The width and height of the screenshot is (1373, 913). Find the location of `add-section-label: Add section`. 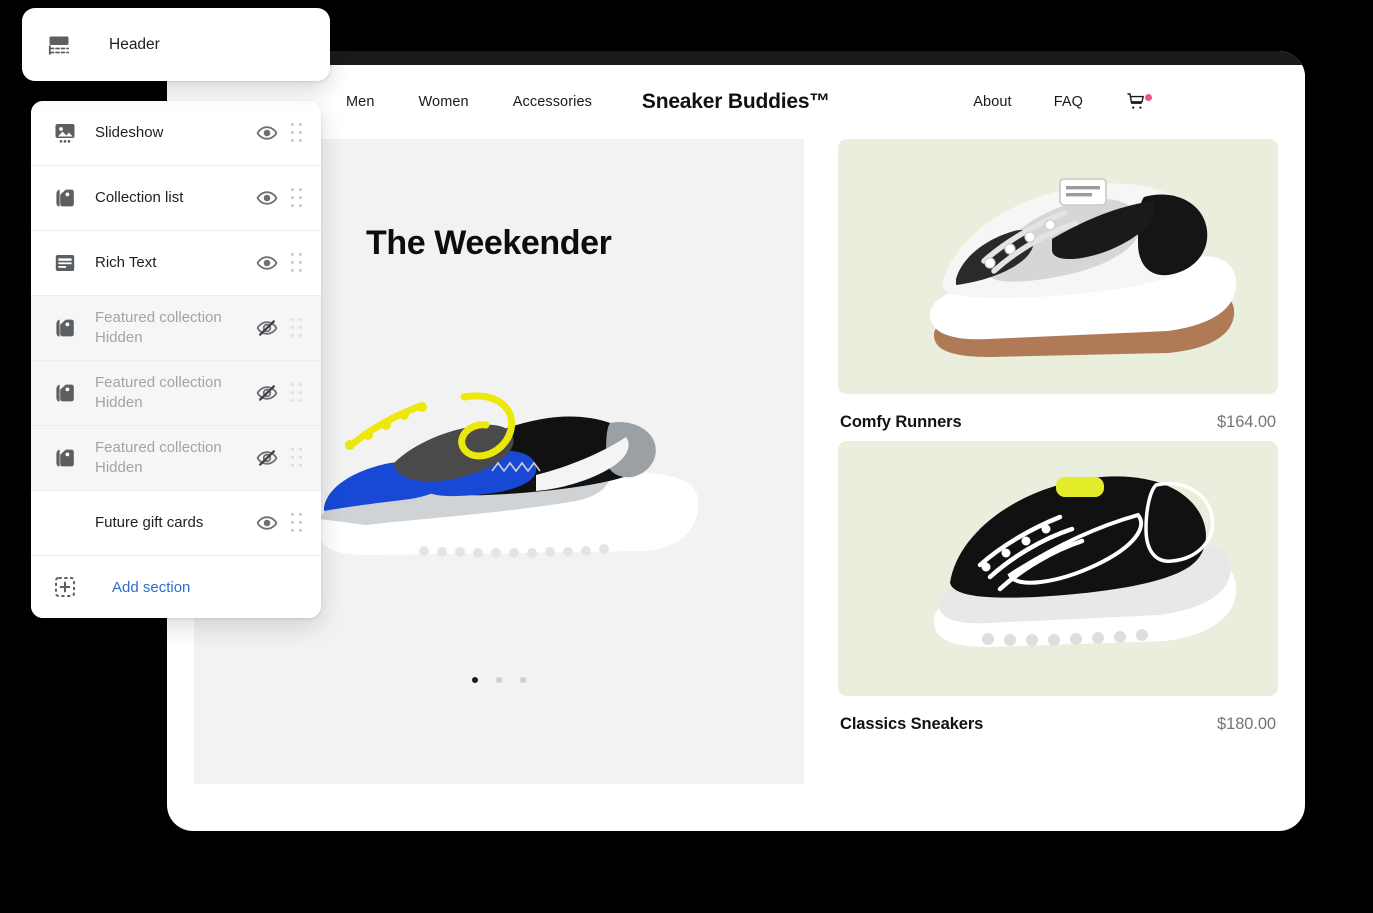

add-section-label: Add section is located at coordinates (151, 587).